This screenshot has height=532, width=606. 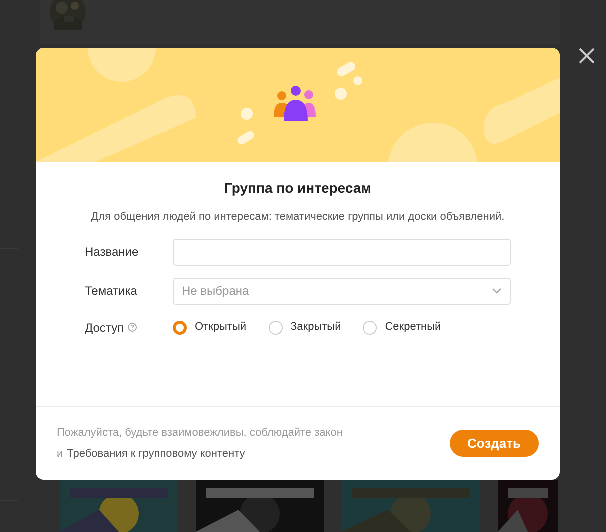 What do you see at coordinates (111, 291) in the screenshot?
I see `field-label: Тематика` at bounding box center [111, 291].